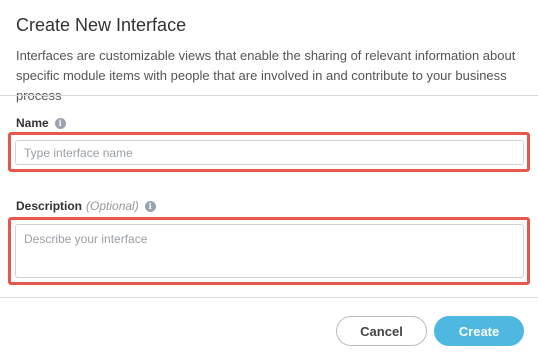  What do you see at coordinates (479, 331) in the screenshot?
I see `create-button: Create` at bounding box center [479, 331].